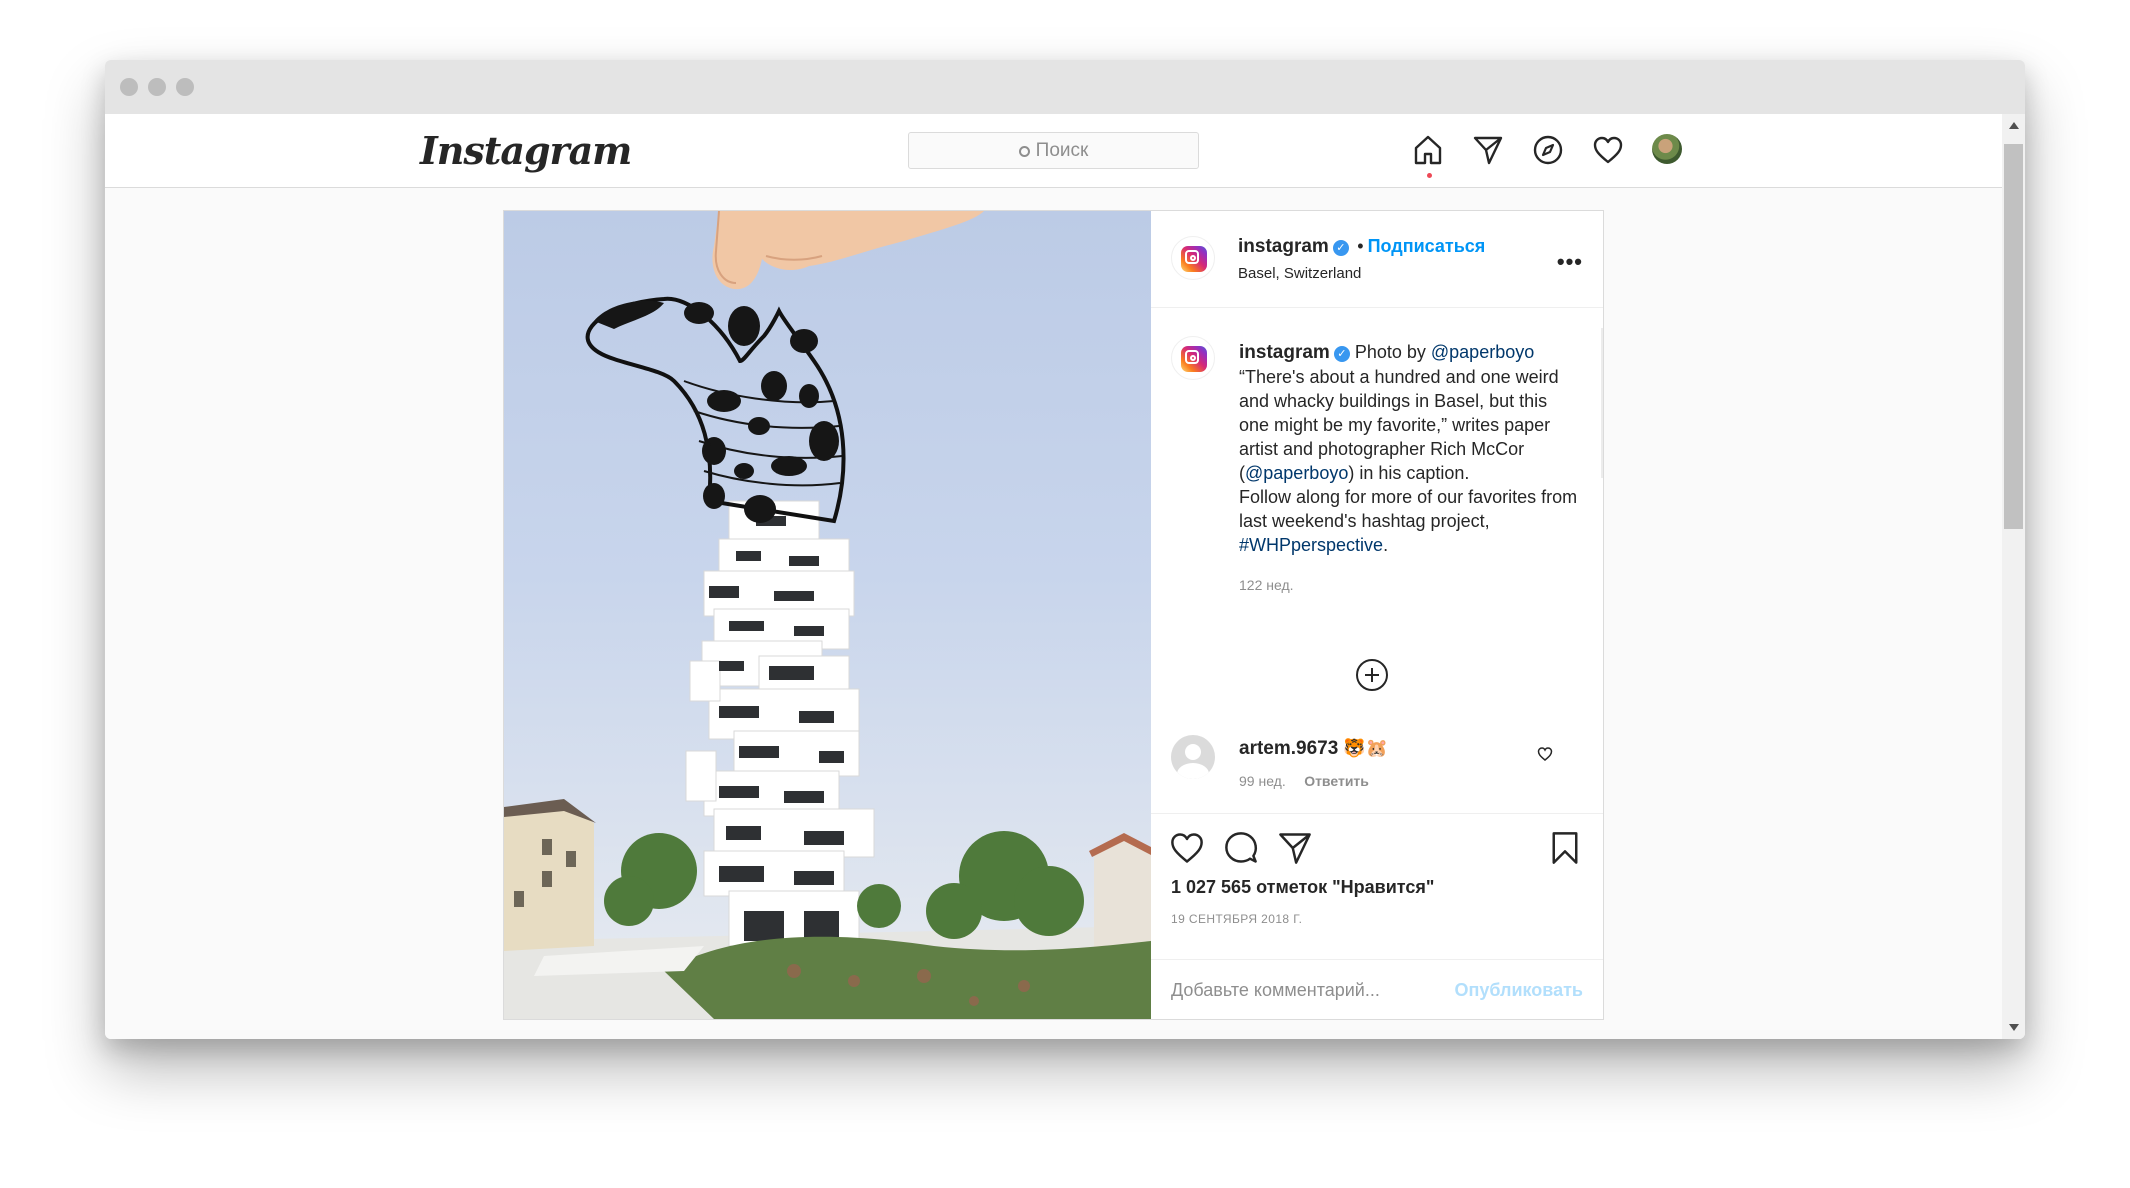 Image resolution: width=2130 pixels, height=1188 pixels. What do you see at coordinates (1065, 87) in the screenshot?
I see `window-titlebar` at bounding box center [1065, 87].